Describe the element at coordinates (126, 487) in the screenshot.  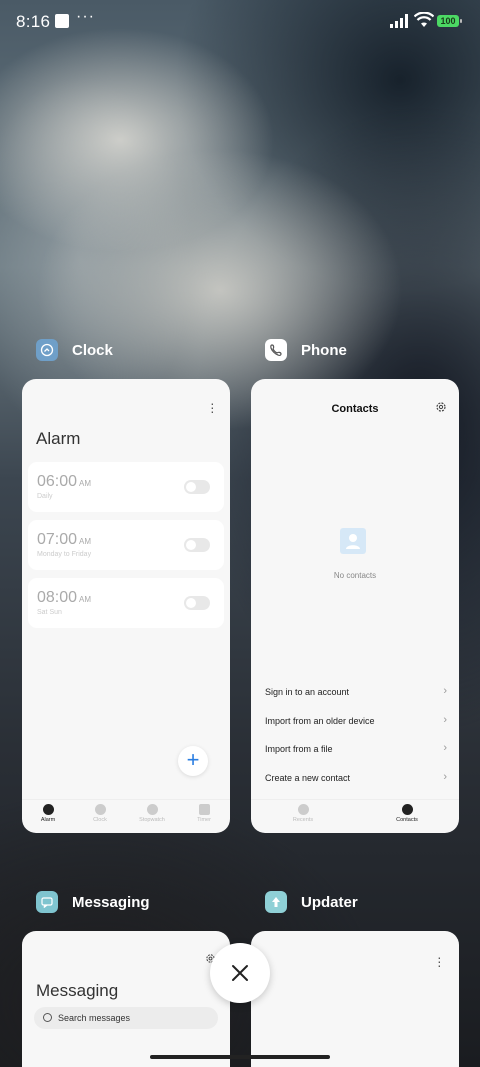
I see `alarm-item: 06:00 AM Daily` at that location.